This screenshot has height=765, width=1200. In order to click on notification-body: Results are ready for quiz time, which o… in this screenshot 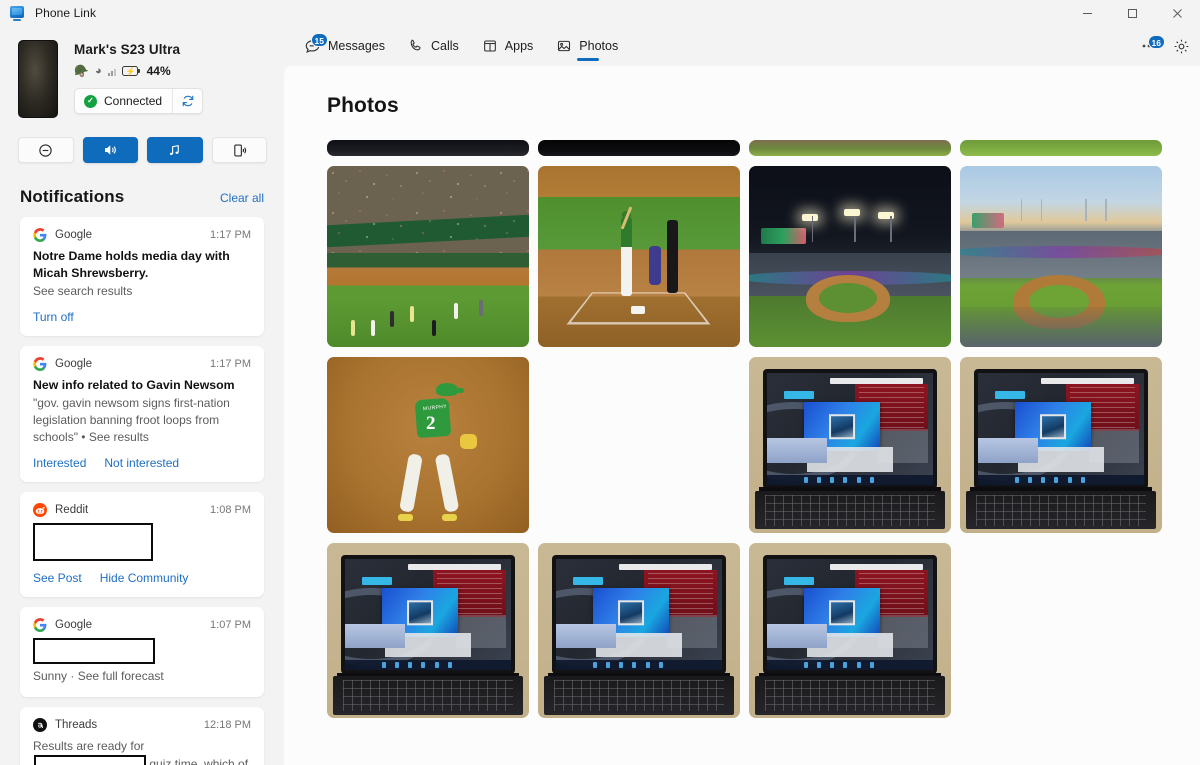, I will do `click(142, 751)`.